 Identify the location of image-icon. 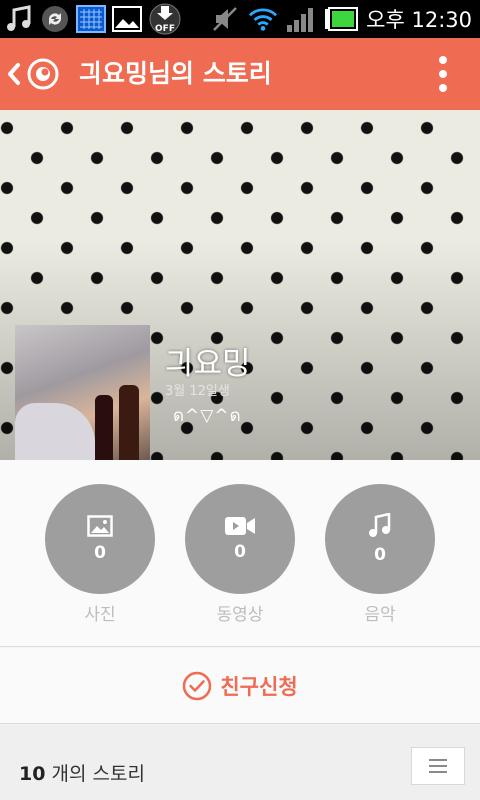
(127, 19).